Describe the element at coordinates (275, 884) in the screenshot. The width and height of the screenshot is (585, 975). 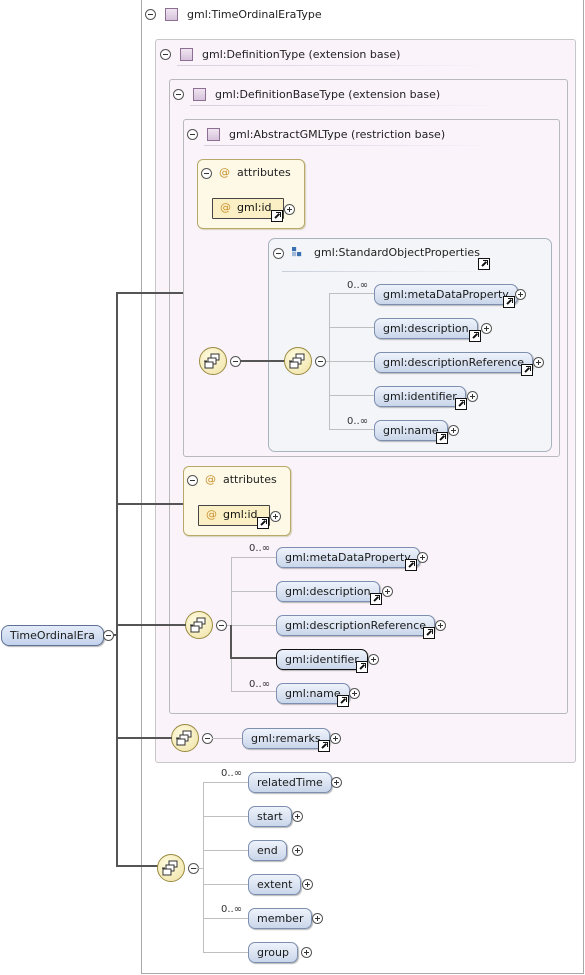
I see `element-extent: extent` at that location.